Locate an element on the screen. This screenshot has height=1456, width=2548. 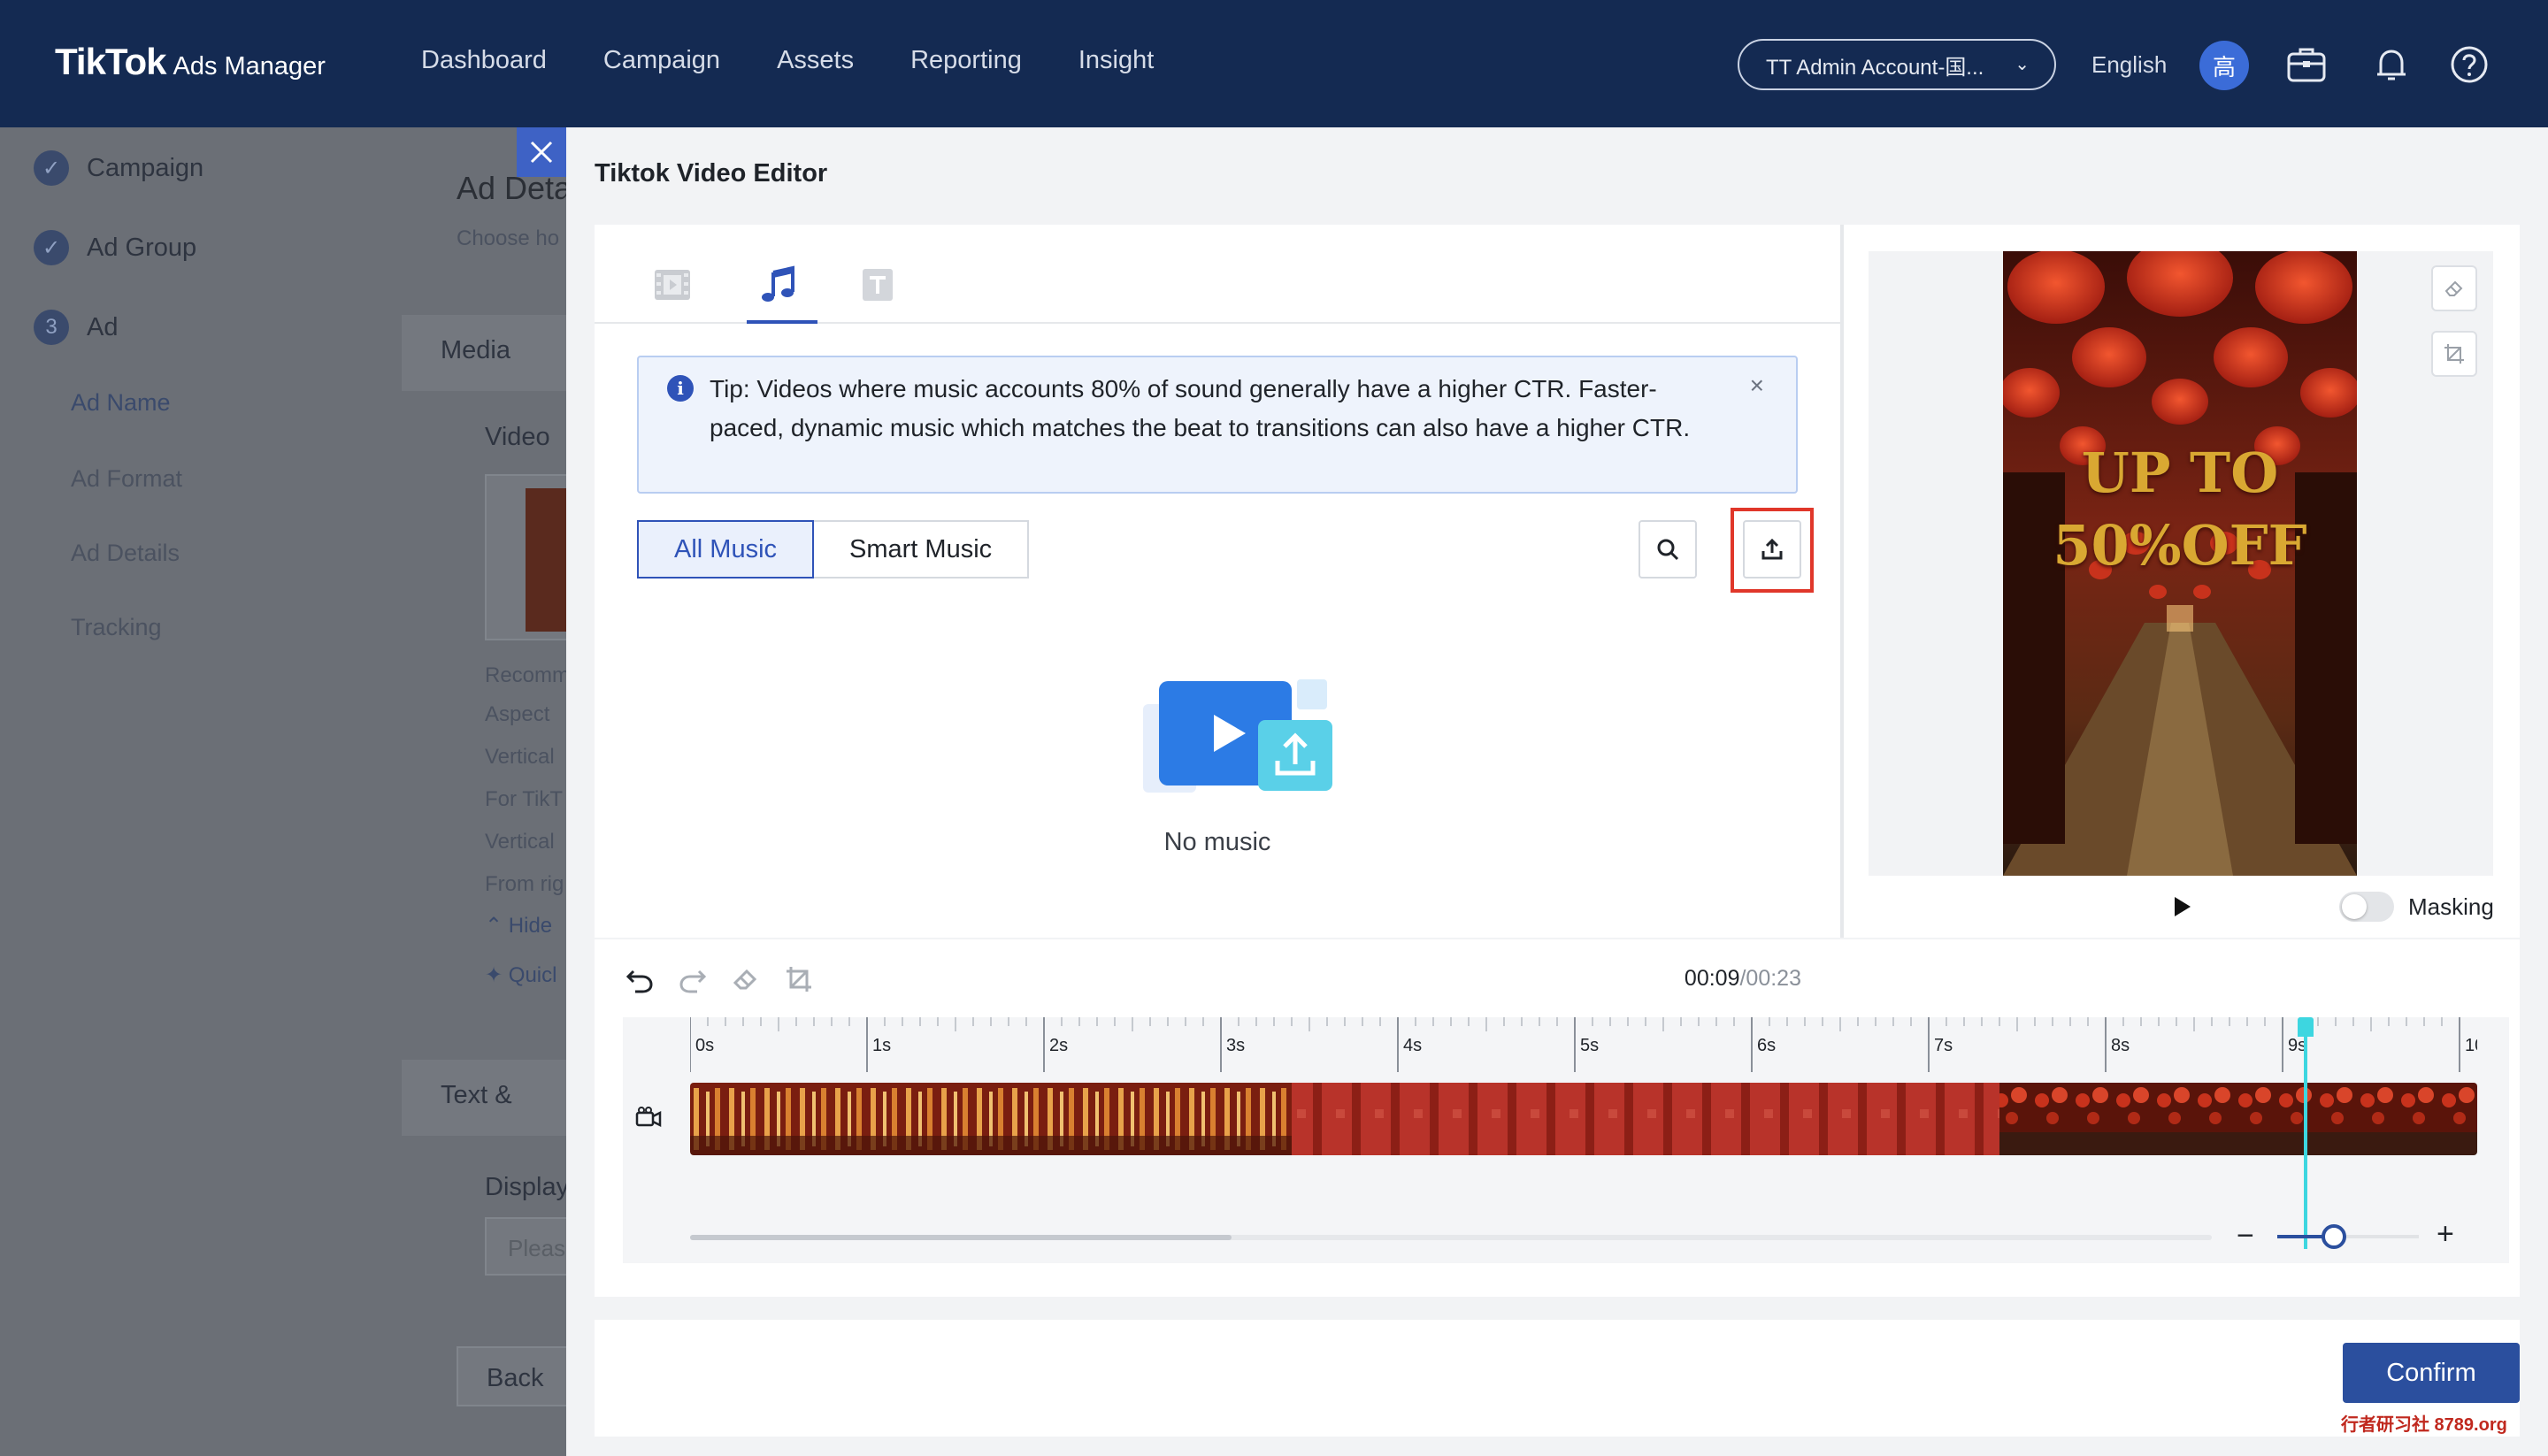
static-text: Recomm is located at coordinates (525, 675).